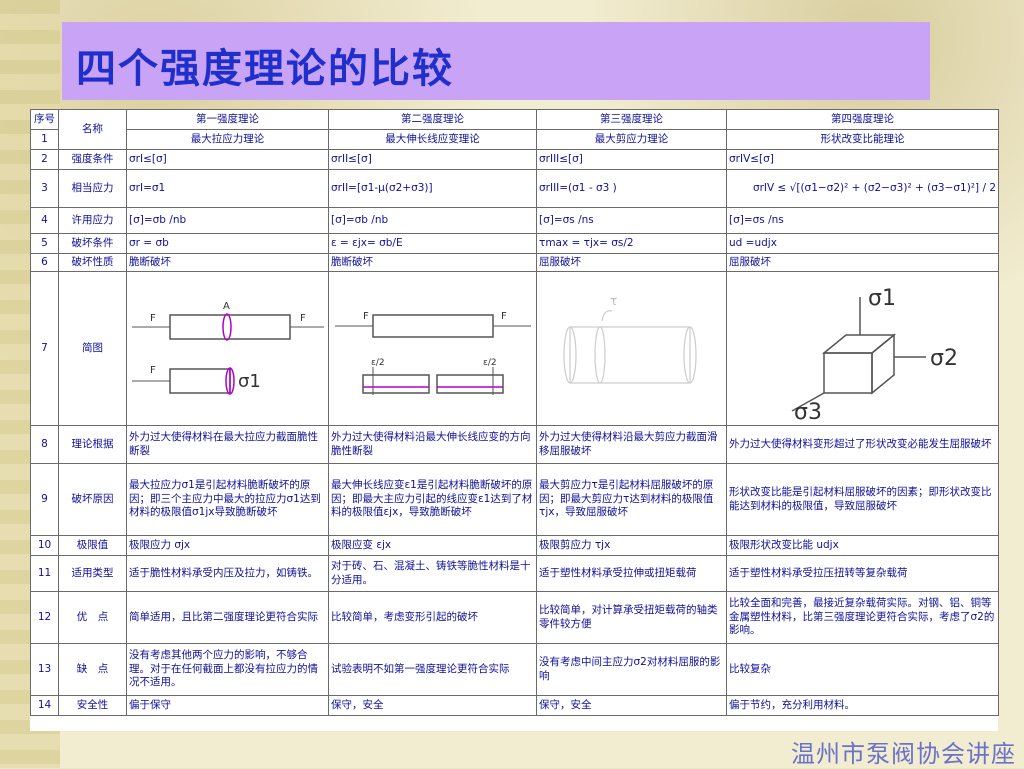 This screenshot has height=769, width=1024. What do you see at coordinates (432, 119) in the screenshot?
I see `header-theory-2: 第二强度理论` at bounding box center [432, 119].